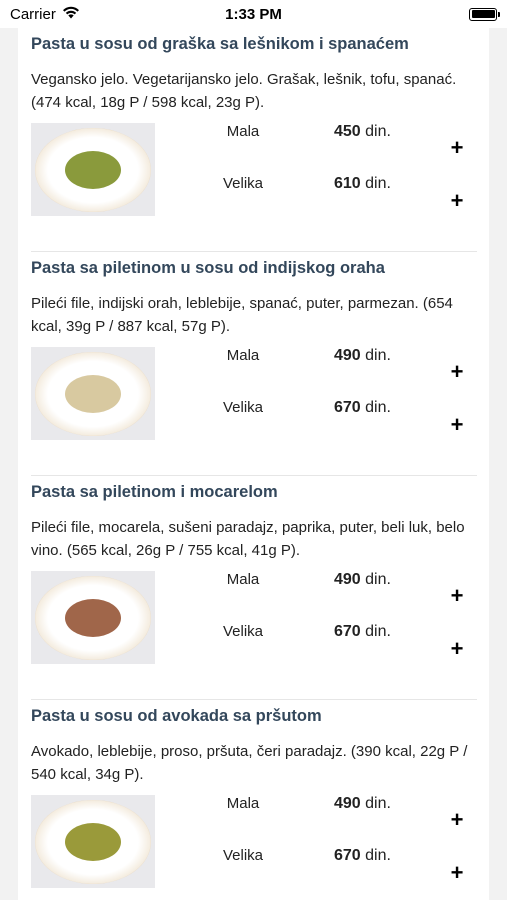 Image resolution: width=507 pixels, height=900 pixels. I want to click on item-title: Pasta u sosu od avokada sa pršutom, so click(176, 716).